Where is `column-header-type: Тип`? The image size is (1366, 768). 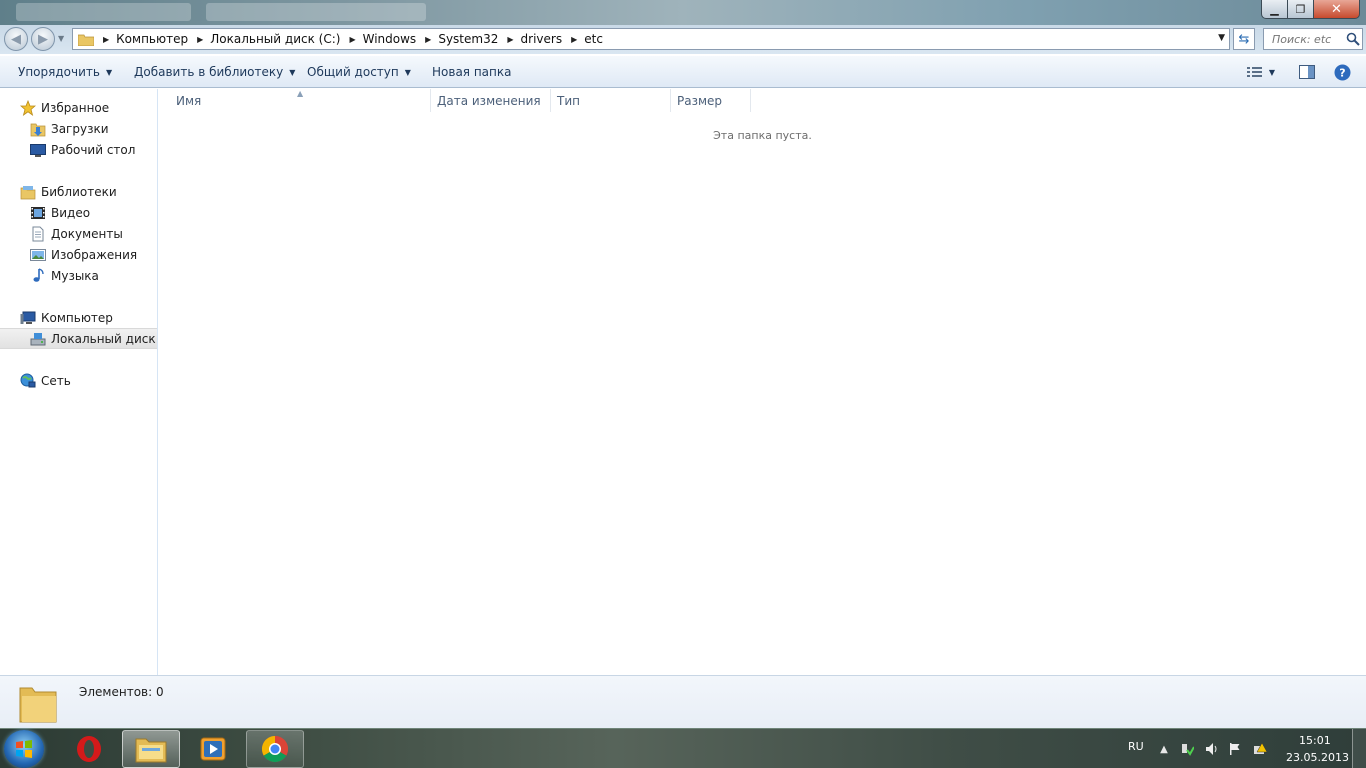
column-header-type: Тип is located at coordinates (611, 100).